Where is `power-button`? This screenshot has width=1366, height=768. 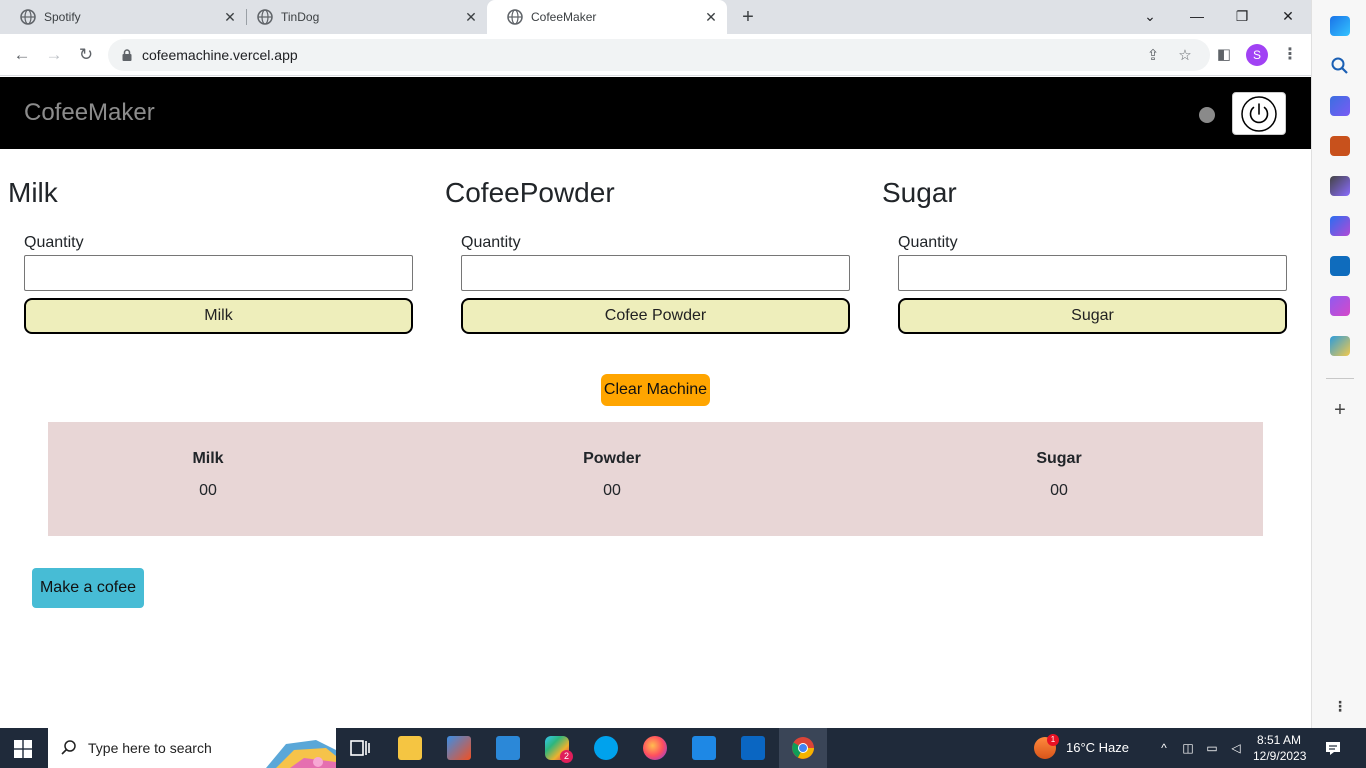
power-button is located at coordinates (1259, 113).